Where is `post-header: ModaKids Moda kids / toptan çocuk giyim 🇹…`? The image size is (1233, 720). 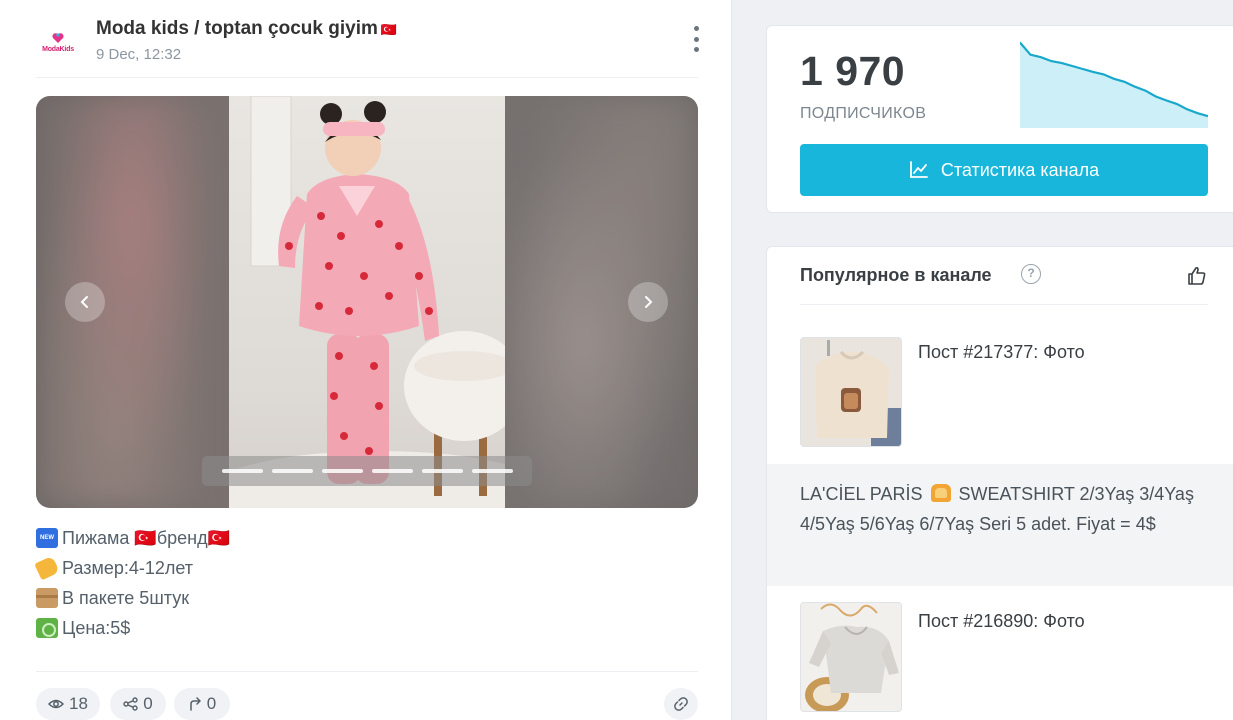 post-header: ModaKids Moda kids / toptan çocuk giyim 🇹… is located at coordinates (368, 46).